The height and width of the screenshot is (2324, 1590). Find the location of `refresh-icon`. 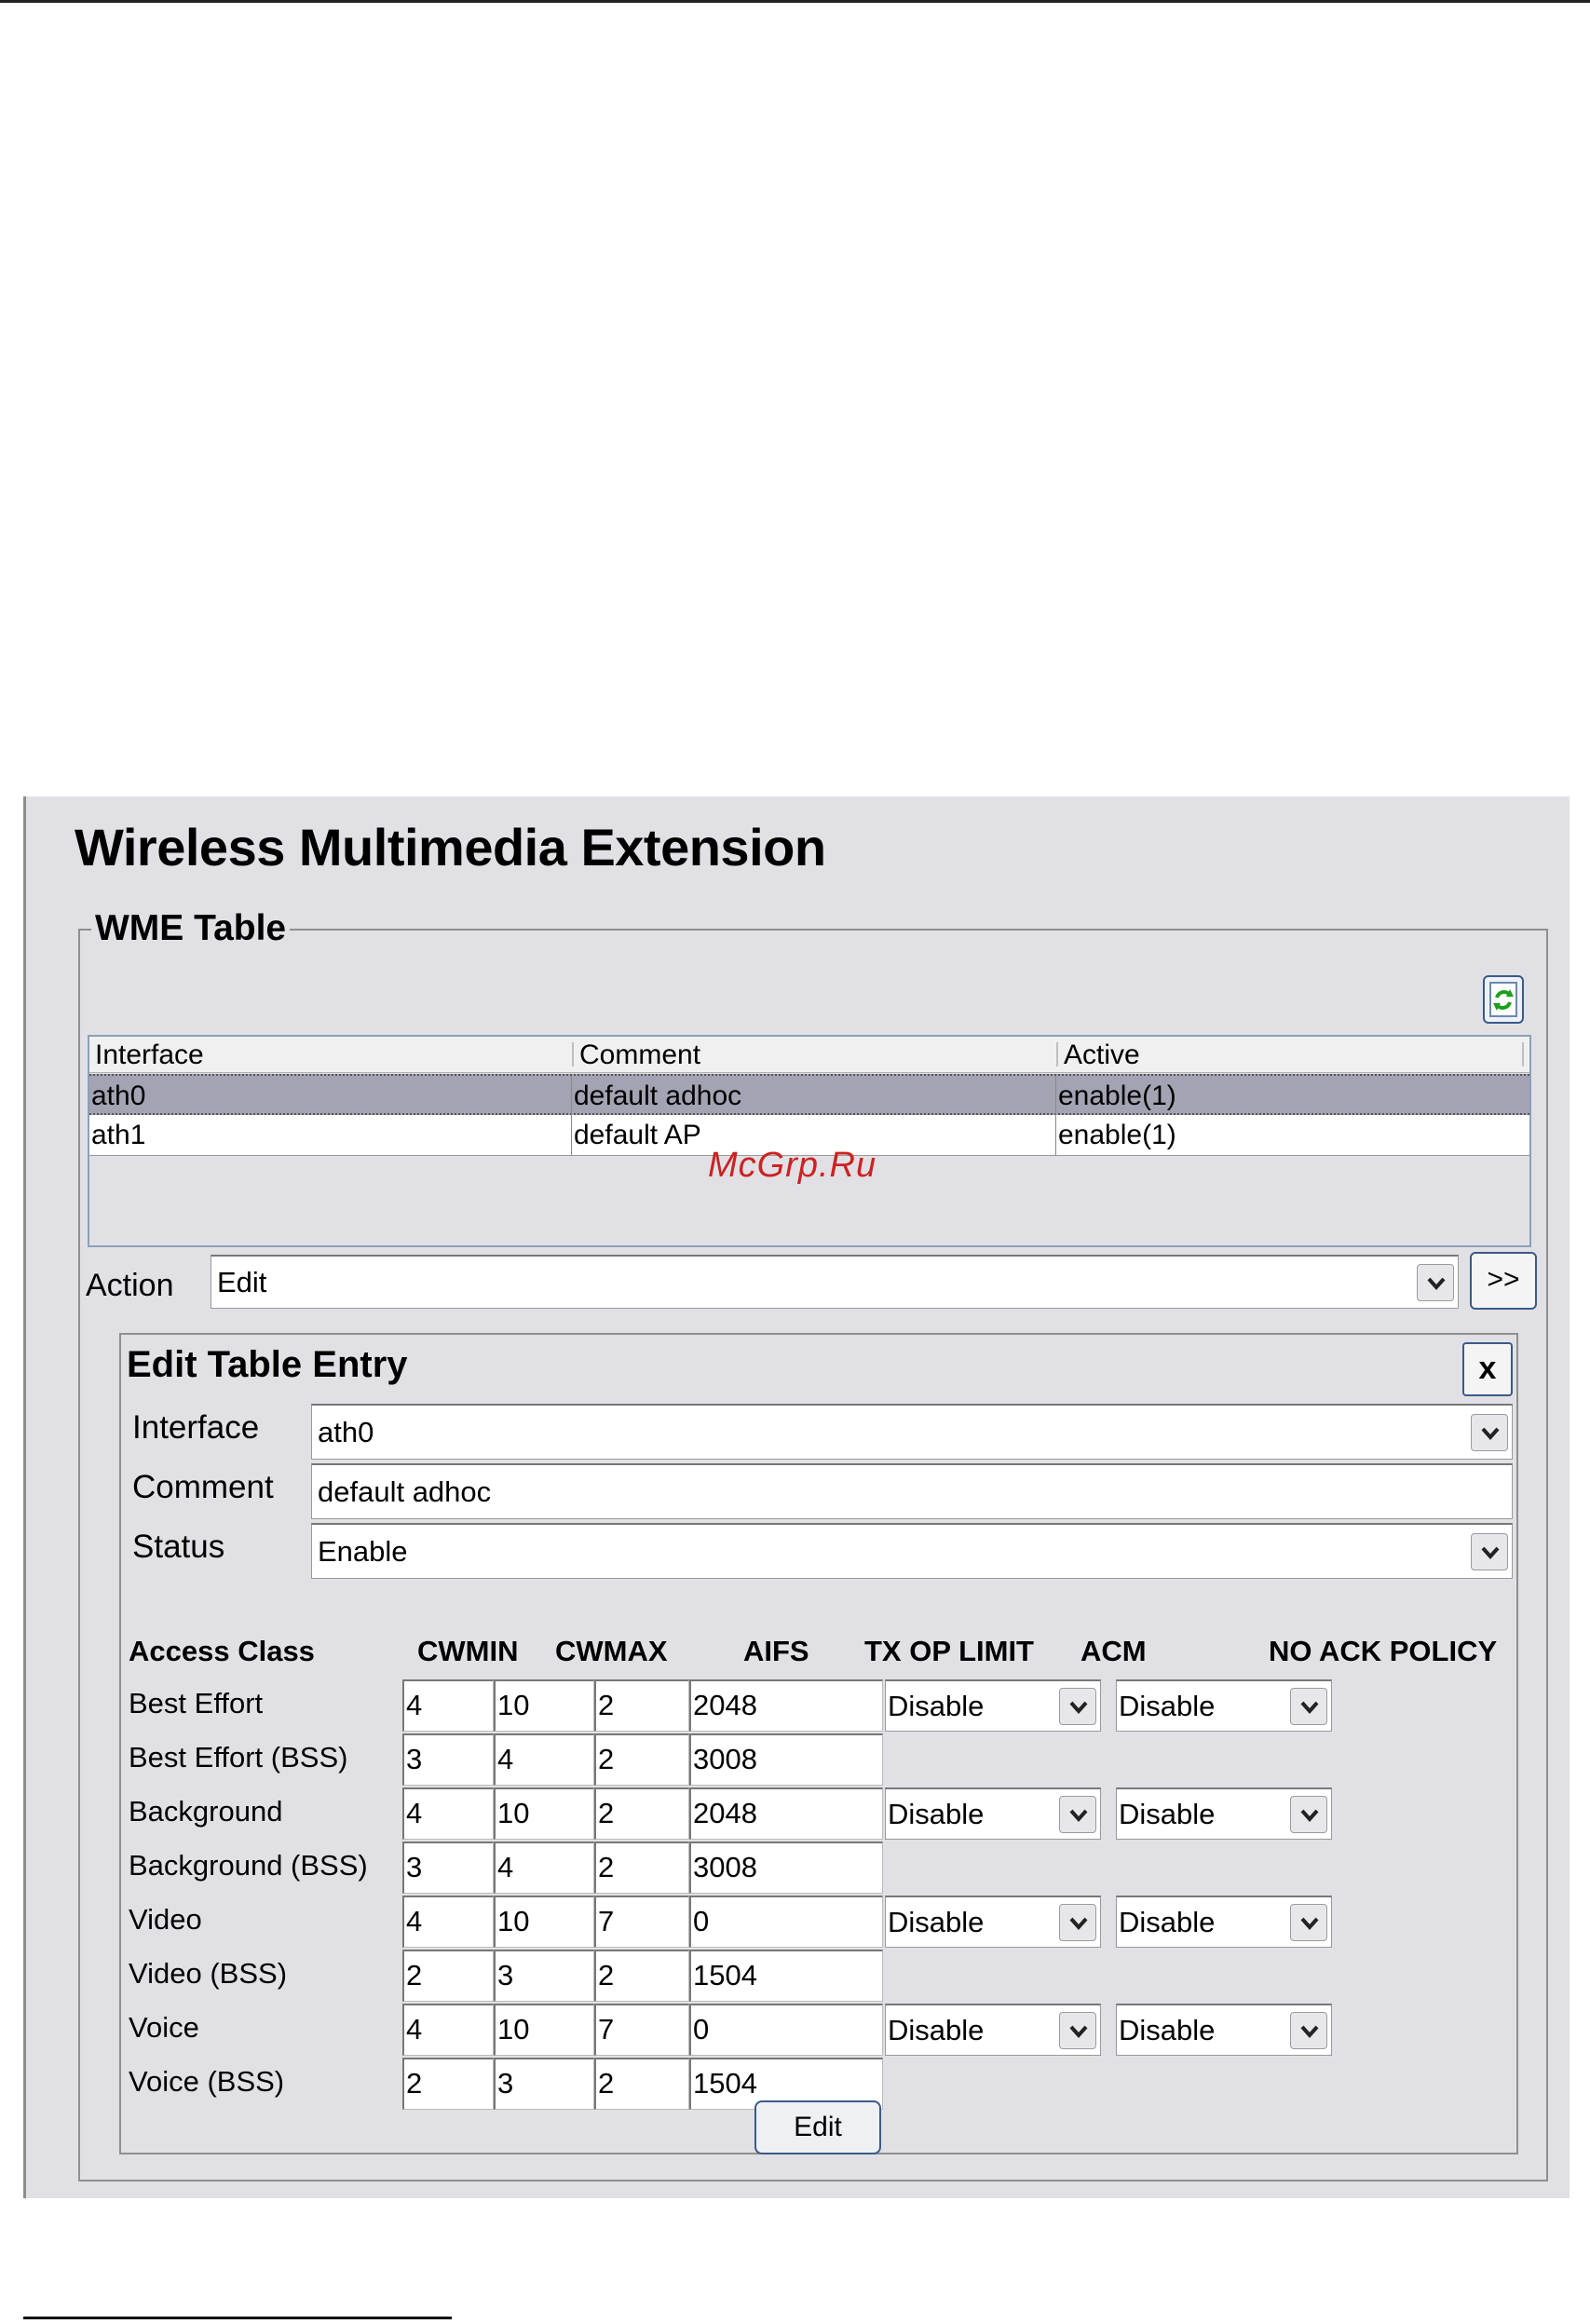

refresh-icon is located at coordinates (1503, 999).